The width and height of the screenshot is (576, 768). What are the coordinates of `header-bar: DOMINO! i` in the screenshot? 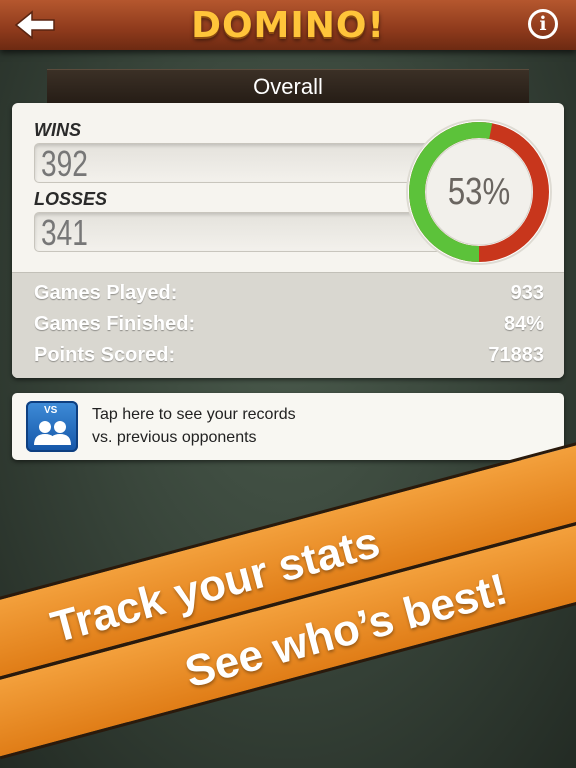 It's located at (288, 25).